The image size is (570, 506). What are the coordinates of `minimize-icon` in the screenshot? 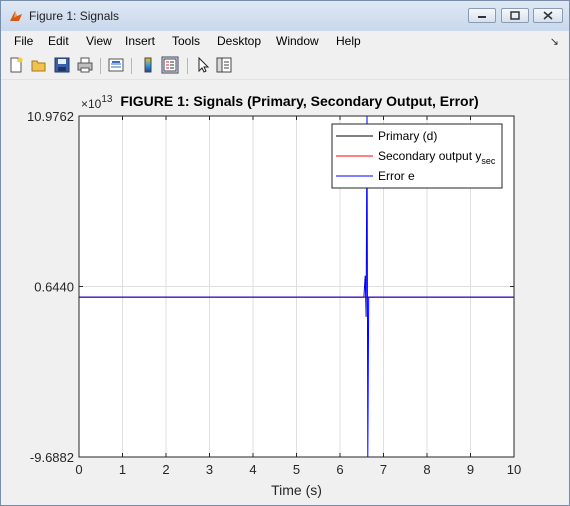 It's located at (482, 17).